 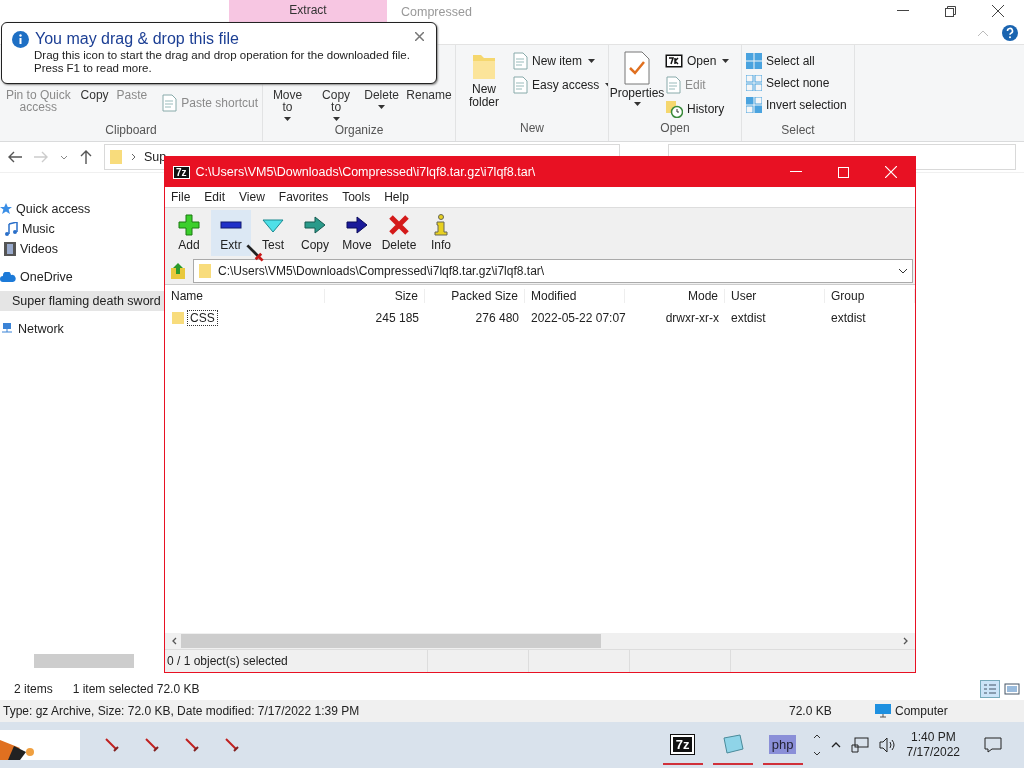 I want to click on sidebar-item: Super flaming death sword, so click(x=82, y=301).